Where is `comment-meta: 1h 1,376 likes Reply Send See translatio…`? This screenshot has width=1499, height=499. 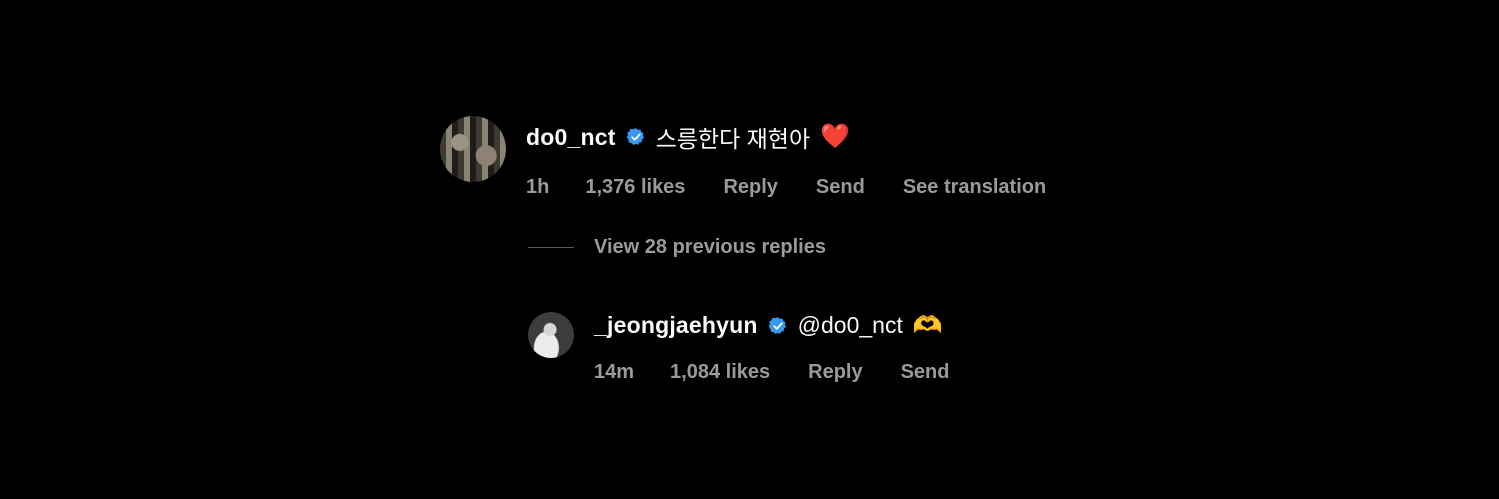
comment-meta: 1h 1,376 likes Reply Send See translatio… is located at coordinates (805, 187).